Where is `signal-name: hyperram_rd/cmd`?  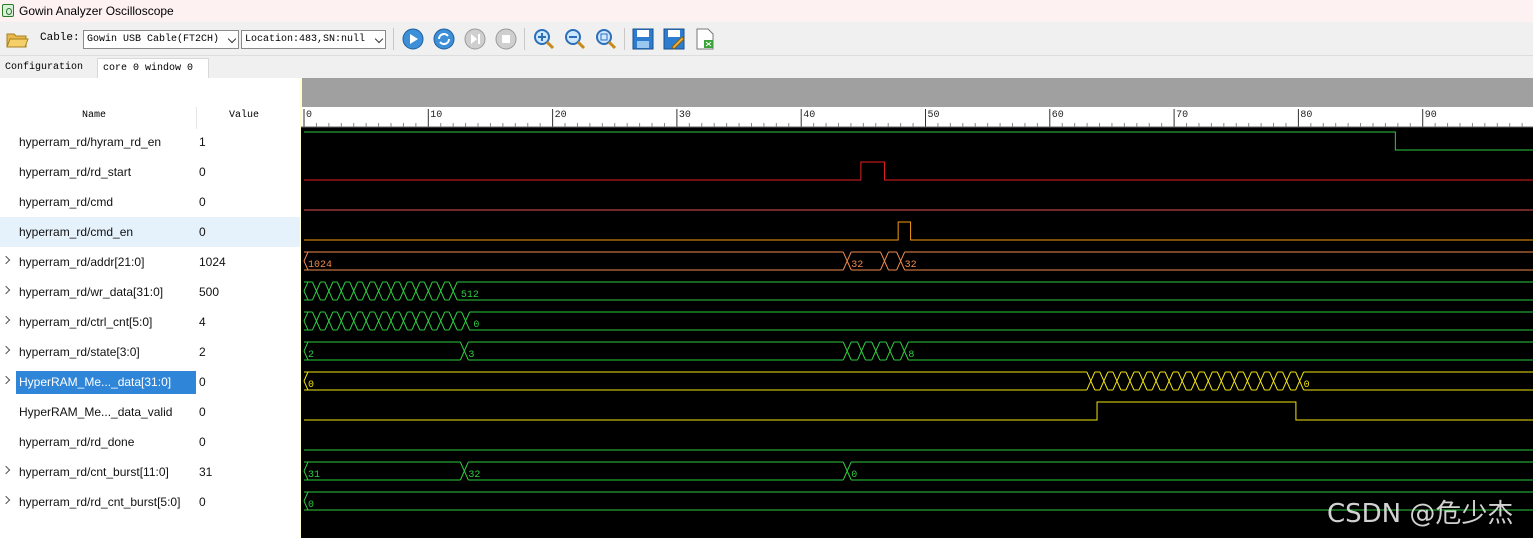 signal-name: hyperram_rd/cmd is located at coordinates (106, 202).